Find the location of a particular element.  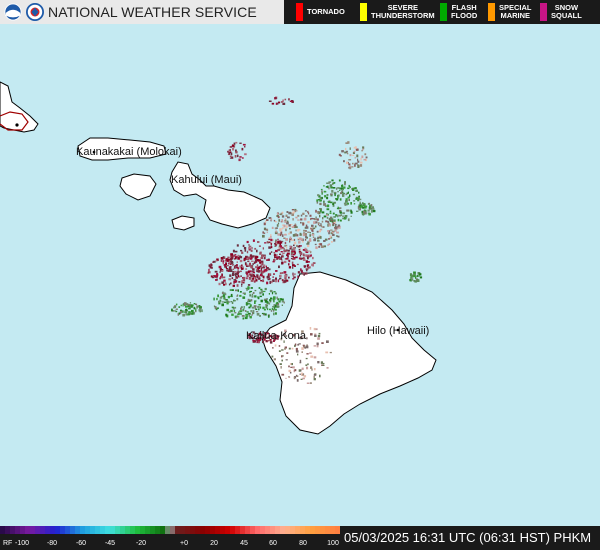

legend-label: FLASH FLOOD is located at coordinates (464, 11).